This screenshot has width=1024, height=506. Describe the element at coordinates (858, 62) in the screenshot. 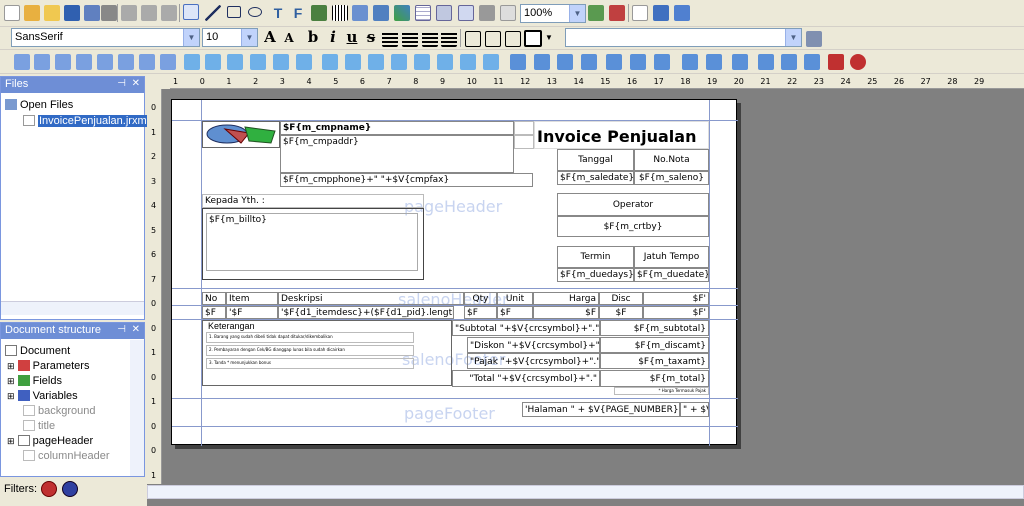

I see `magnet-icon` at that location.